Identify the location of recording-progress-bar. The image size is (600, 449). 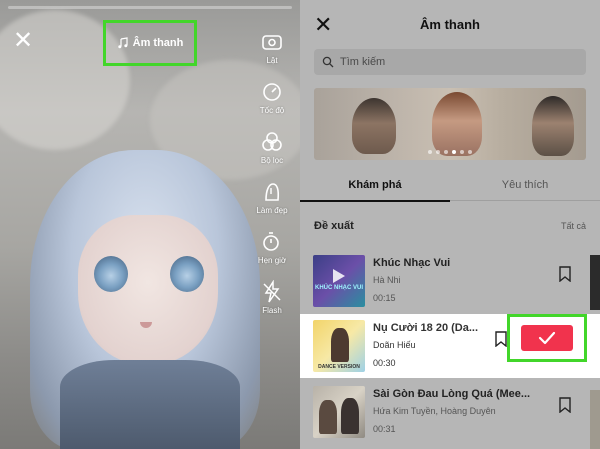
(150, 7).